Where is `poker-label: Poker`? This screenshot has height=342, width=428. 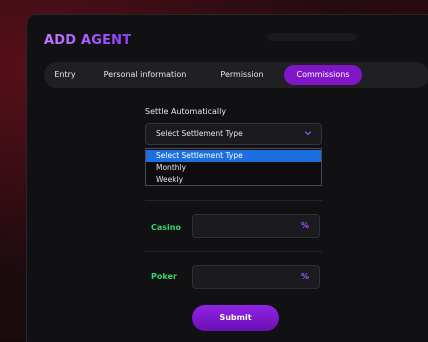
poker-label: Poker is located at coordinates (164, 276).